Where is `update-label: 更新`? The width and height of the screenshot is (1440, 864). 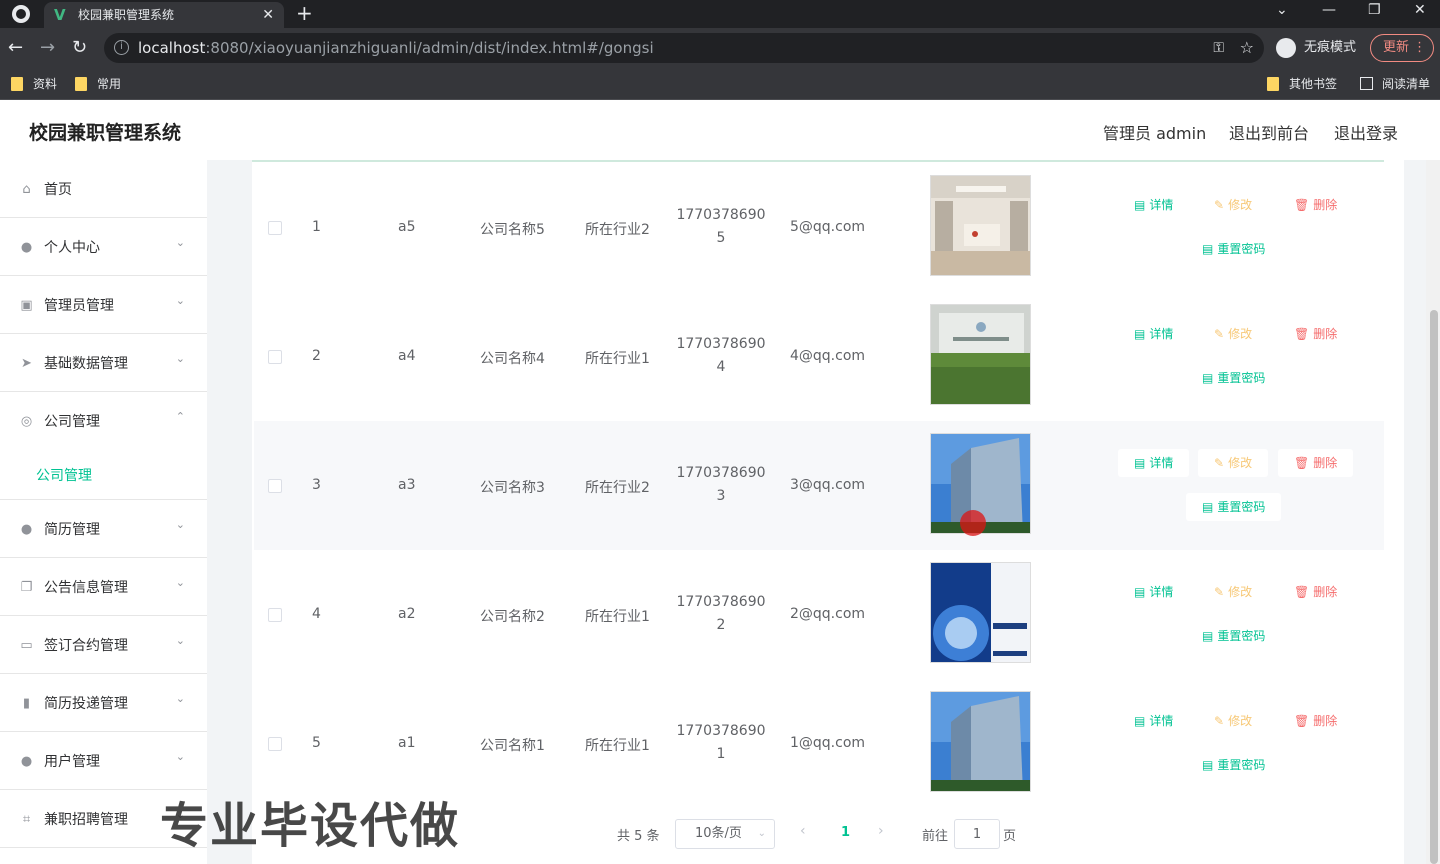 update-label: 更新 is located at coordinates (1396, 47).